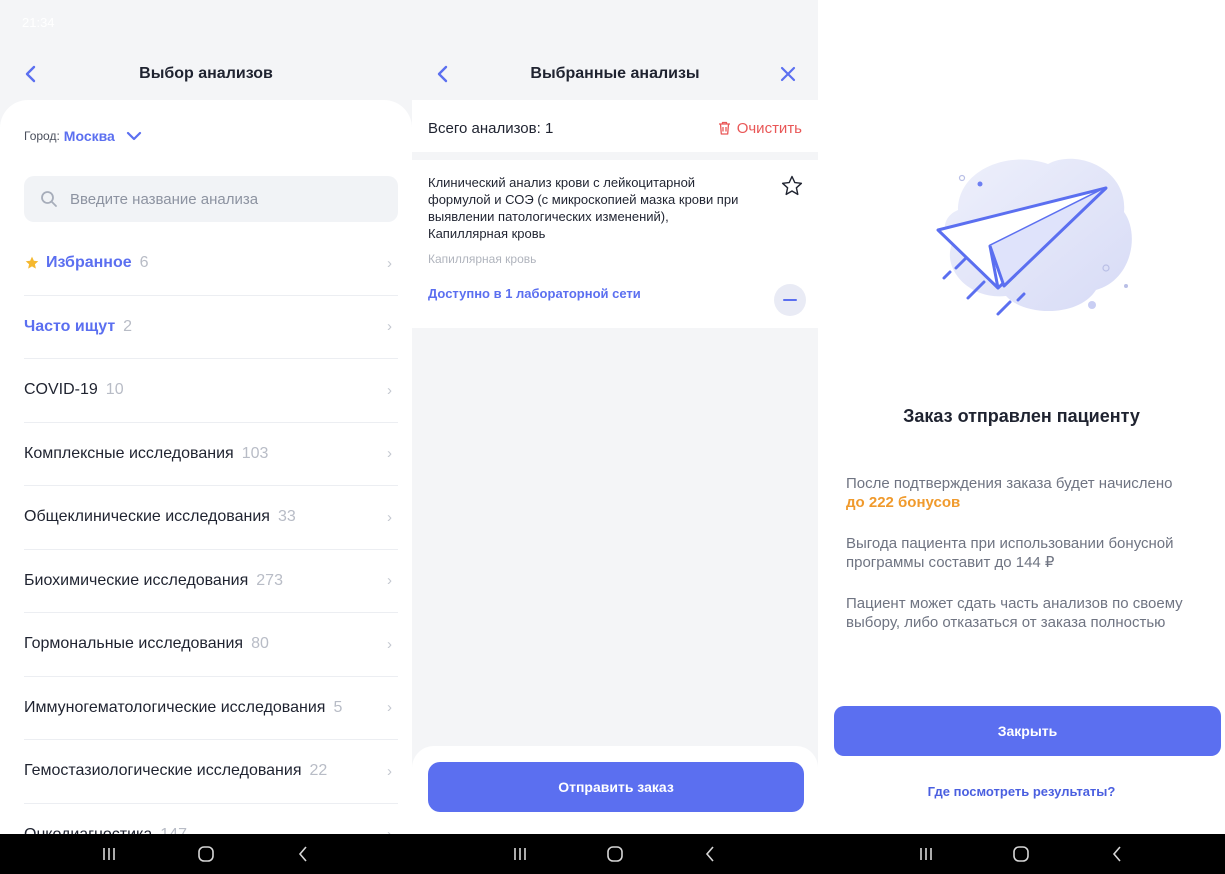 The height and width of the screenshot is (874, 1225). What do you see at coordinates (615, 128) in the screenshot?
I see `total-bar: Всего анализов: 1 Очистить` at bounding box center [615, 128].